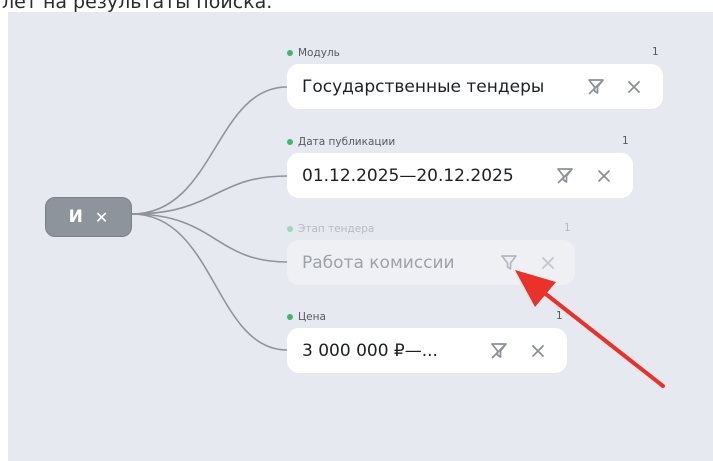 The width and height of the screenshot is (713, 461). Describe the element at coordinates (88, 217) in the screenshot. I see `and-operator-node: И ✕` at that location.